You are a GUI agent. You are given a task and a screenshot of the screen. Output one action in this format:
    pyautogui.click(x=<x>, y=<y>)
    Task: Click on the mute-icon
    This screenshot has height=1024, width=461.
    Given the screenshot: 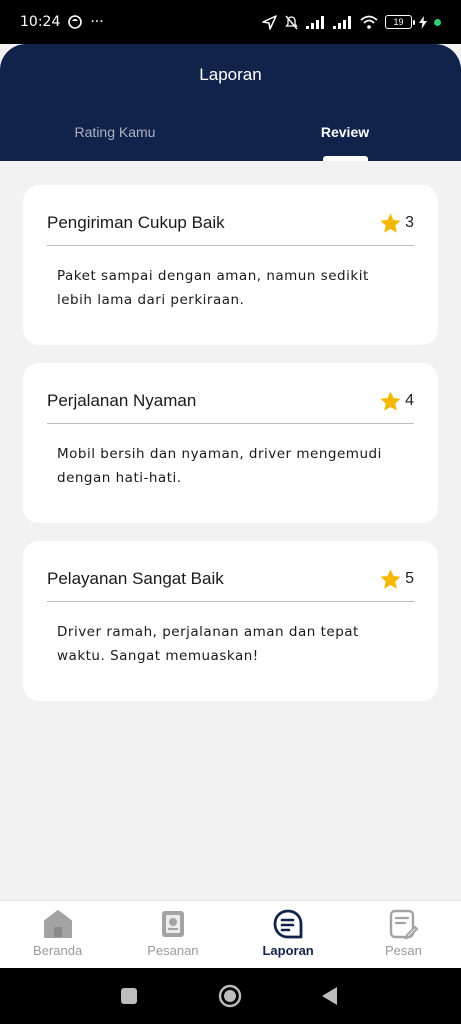 What is the action you would take?
    pyautogui.click(x=291, y=22)
    